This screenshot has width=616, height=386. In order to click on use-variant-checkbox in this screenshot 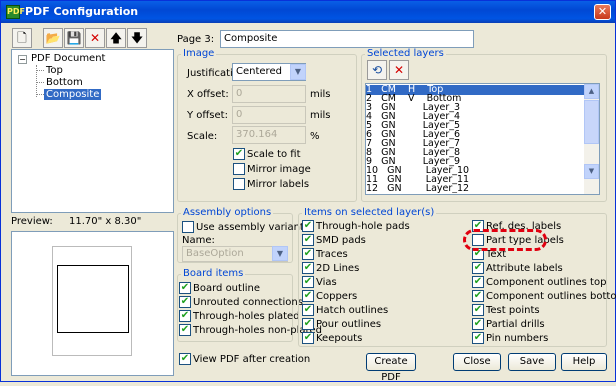, I will do `click(188, 227)`.